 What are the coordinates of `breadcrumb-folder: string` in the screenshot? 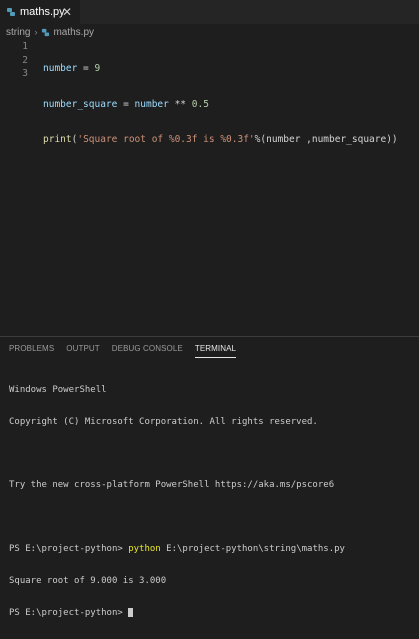 It's located at (18, 32).